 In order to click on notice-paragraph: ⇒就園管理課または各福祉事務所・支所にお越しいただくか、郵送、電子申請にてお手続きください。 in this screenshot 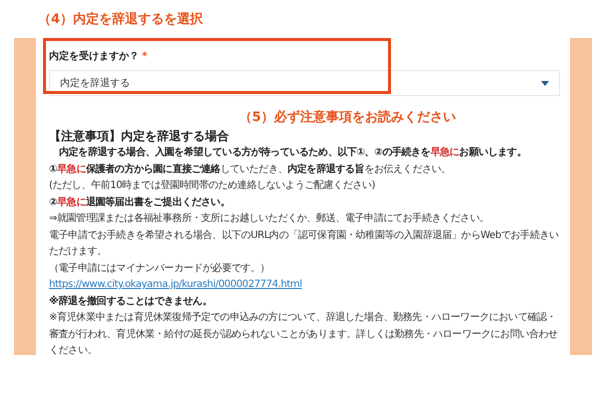, I will do `click(269, 219)`.